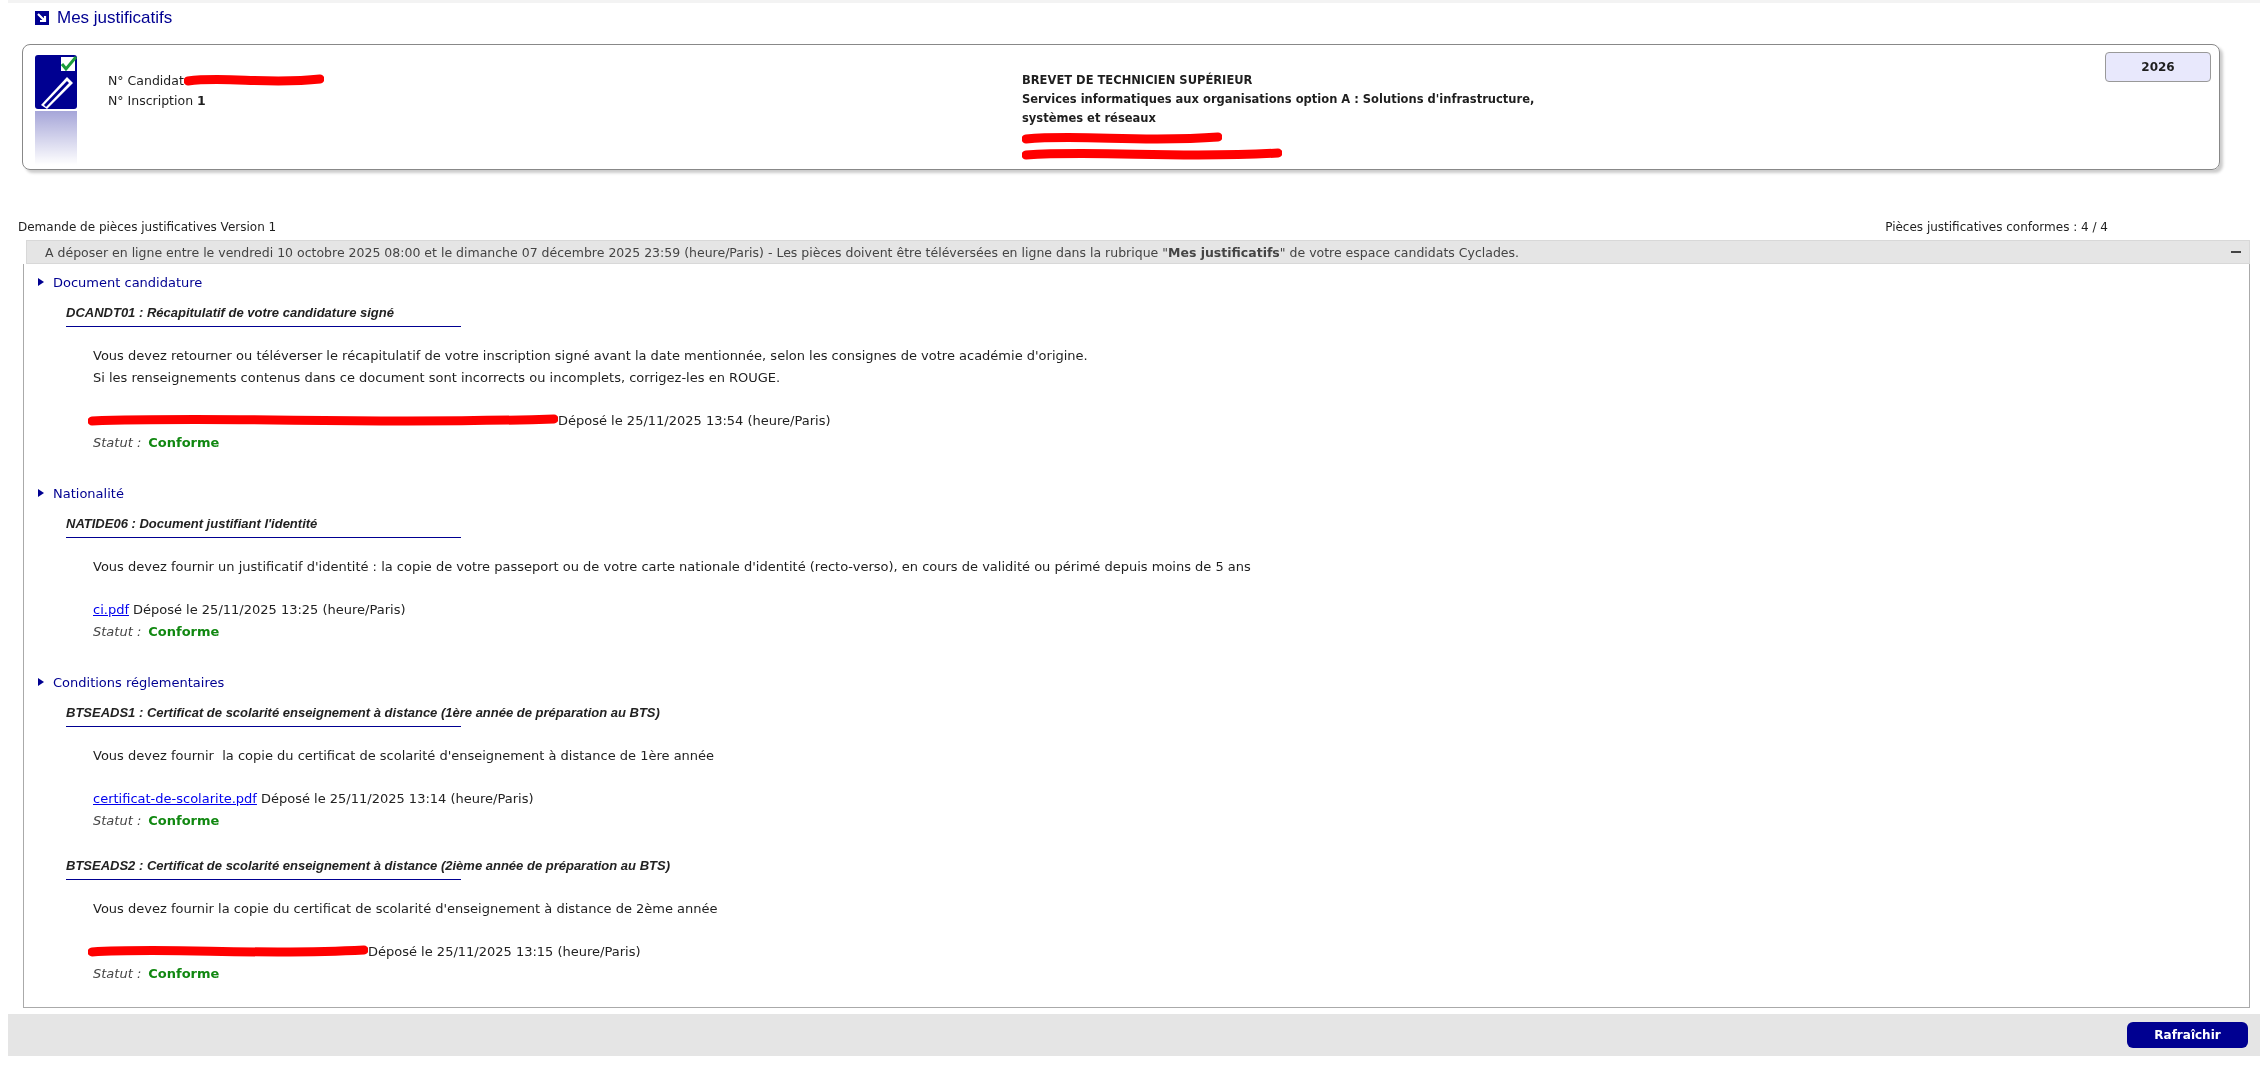 The height and width of the screenshot is (1076, 2268). I want to click on inscription-number: 1, so click(201, 100).